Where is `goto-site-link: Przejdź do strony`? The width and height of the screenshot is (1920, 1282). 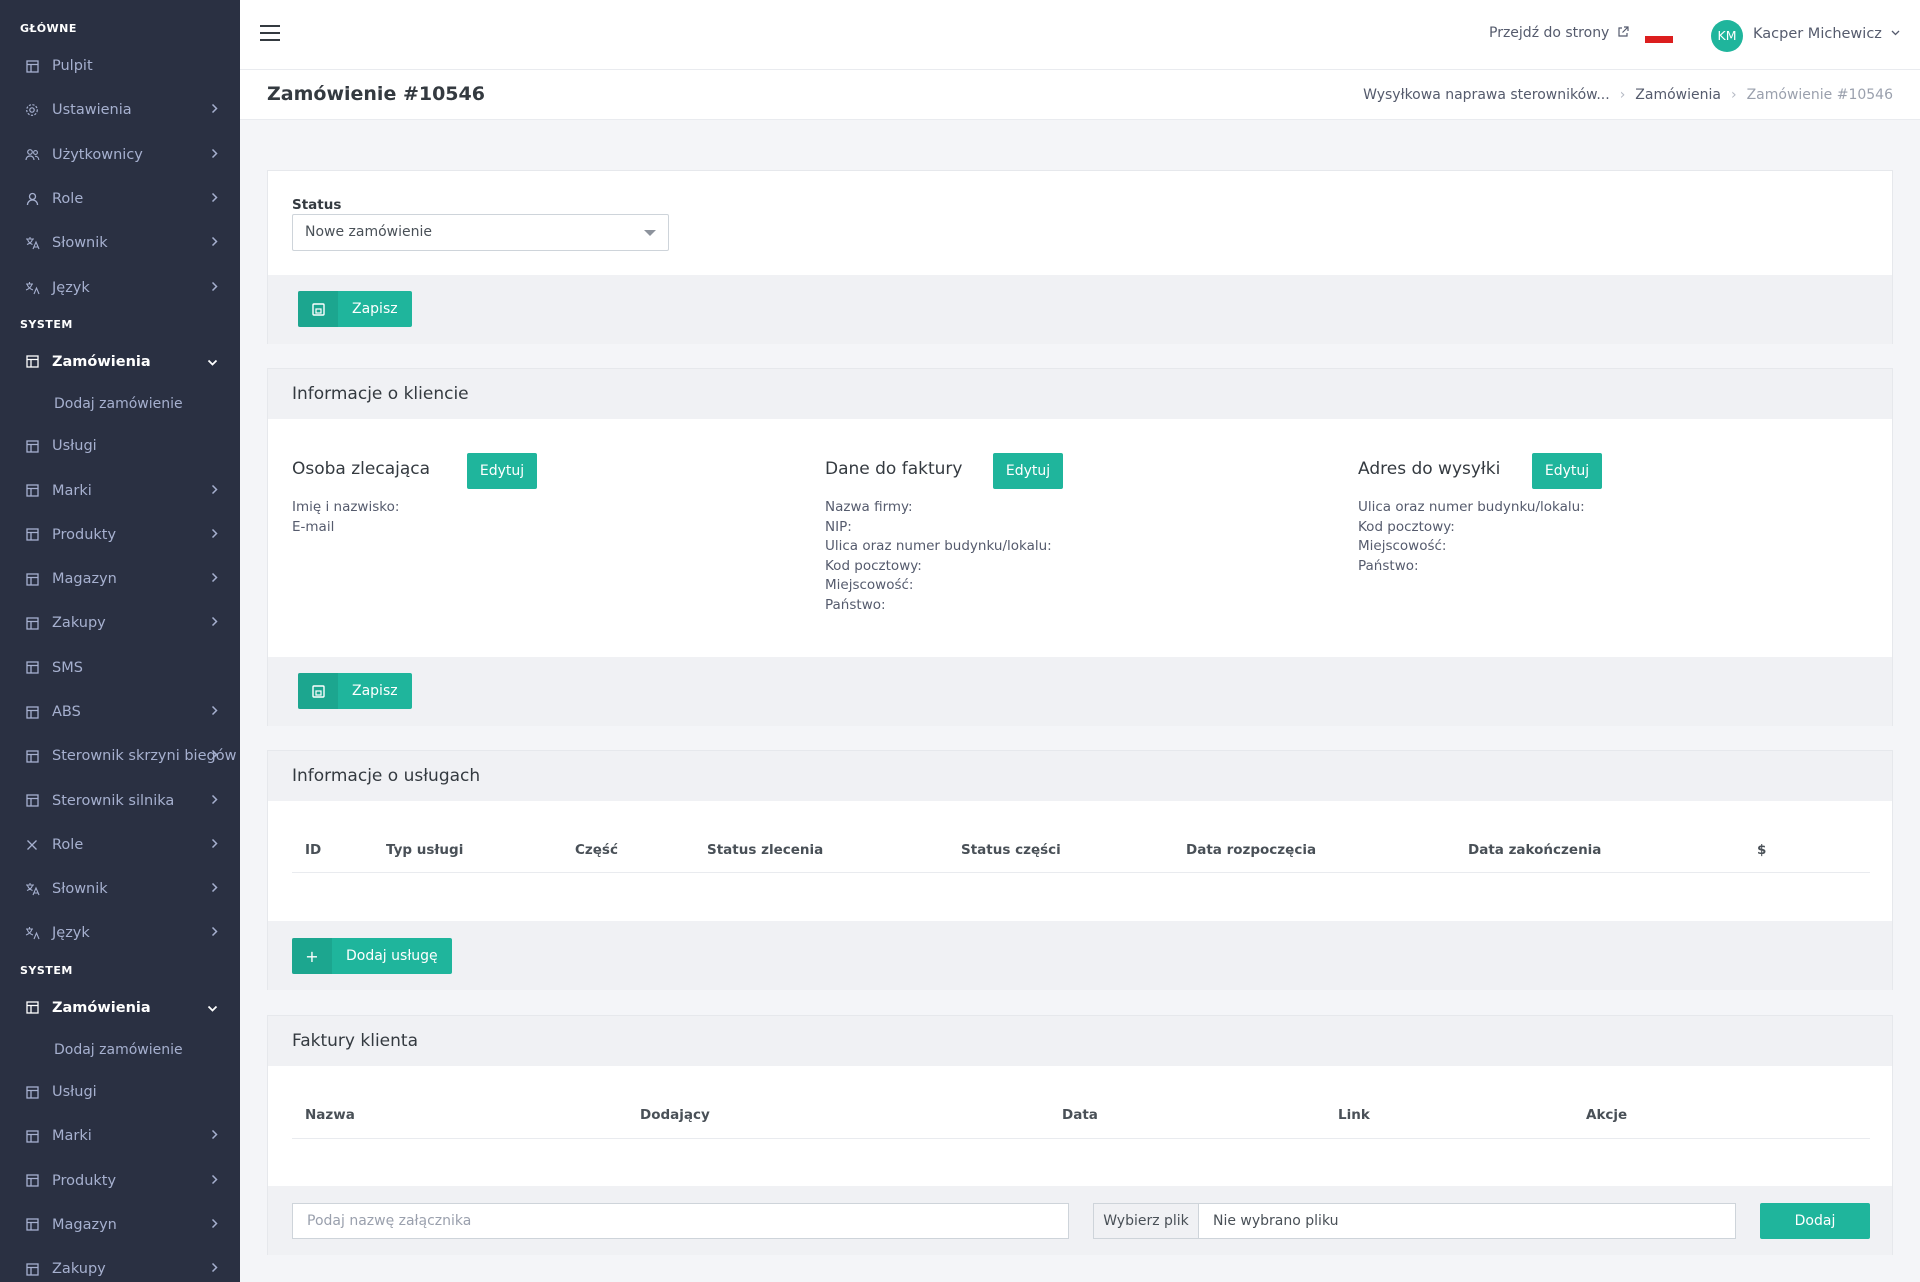 goto-site-link: Przejdź do strony is located at coordinates (1559, 33).